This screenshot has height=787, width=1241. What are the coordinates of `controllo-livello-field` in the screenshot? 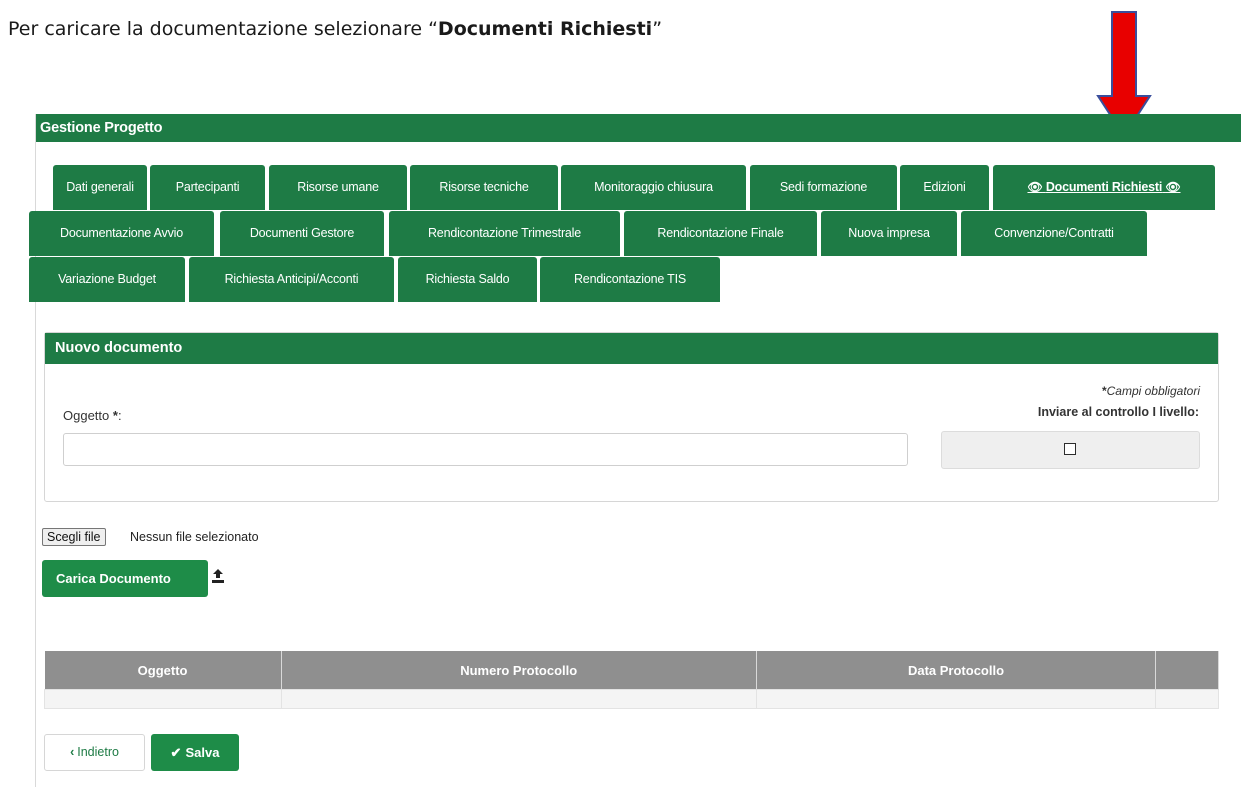 It's located at (1070, 450).